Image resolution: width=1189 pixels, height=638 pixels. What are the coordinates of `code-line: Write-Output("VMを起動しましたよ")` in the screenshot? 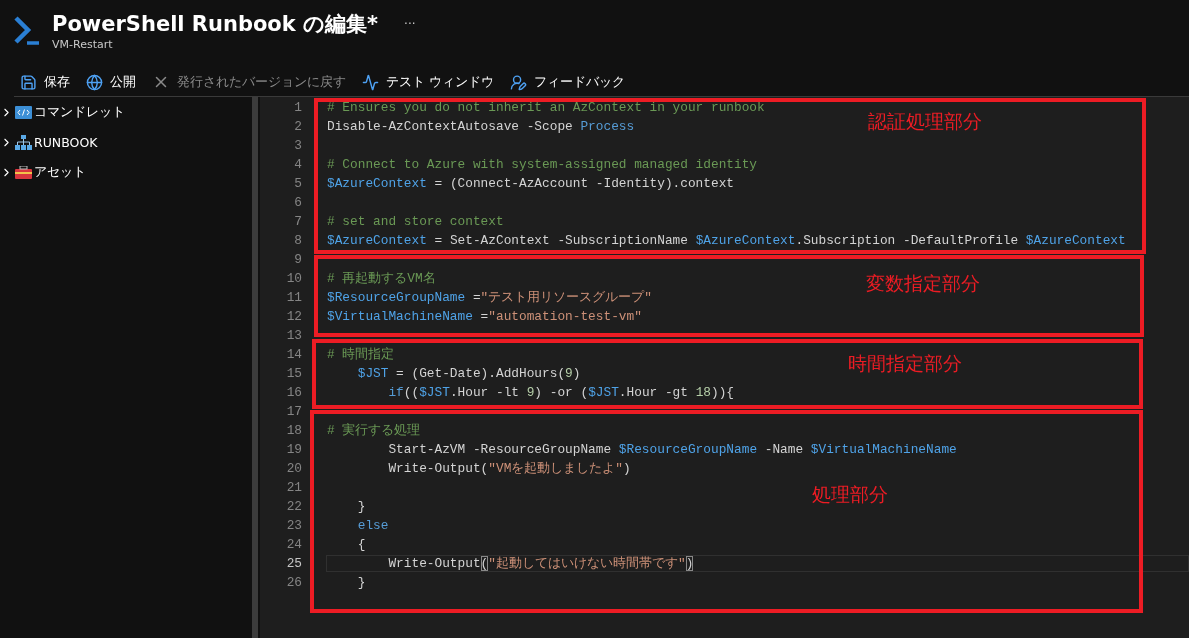 It's located at (509, 468).